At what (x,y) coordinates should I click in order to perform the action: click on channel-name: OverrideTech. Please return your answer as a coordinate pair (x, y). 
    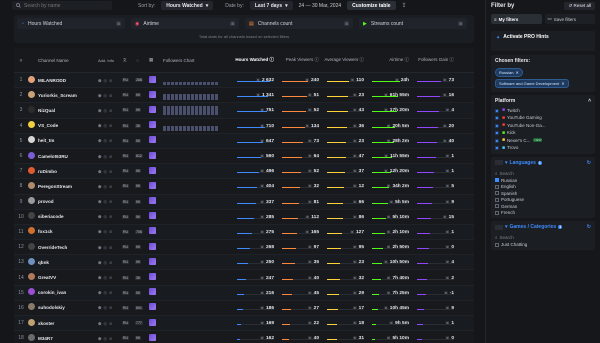
    Looking at the image, I should click on (68, 247).